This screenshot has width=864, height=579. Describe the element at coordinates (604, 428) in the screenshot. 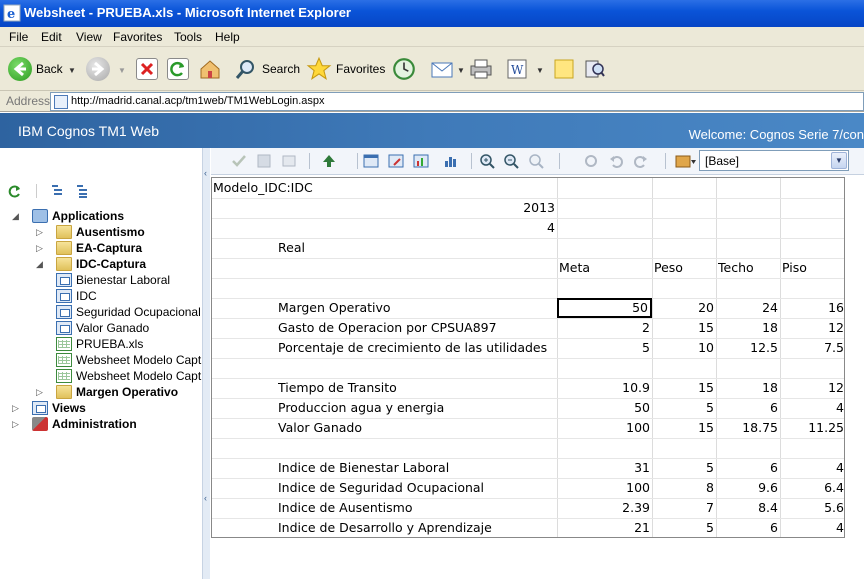

I see `value-cell: 100` at that location.